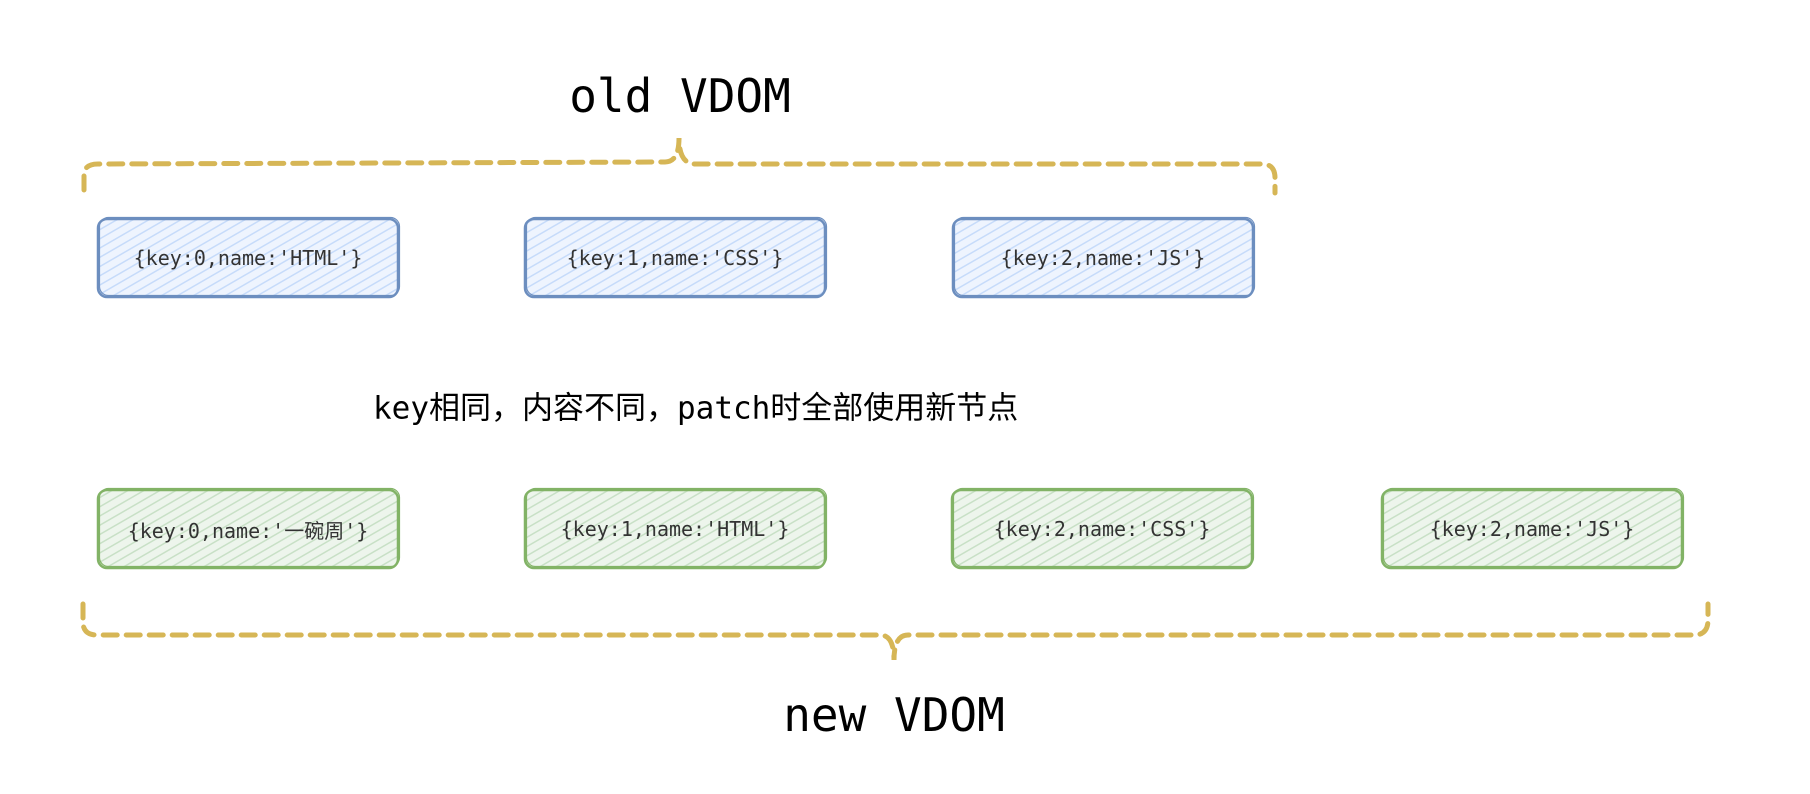  What do you see at coordinates (680, 96) in the screenshot?
I see `old-vdom-title: old VDOM` at bounding box center [680, 96].